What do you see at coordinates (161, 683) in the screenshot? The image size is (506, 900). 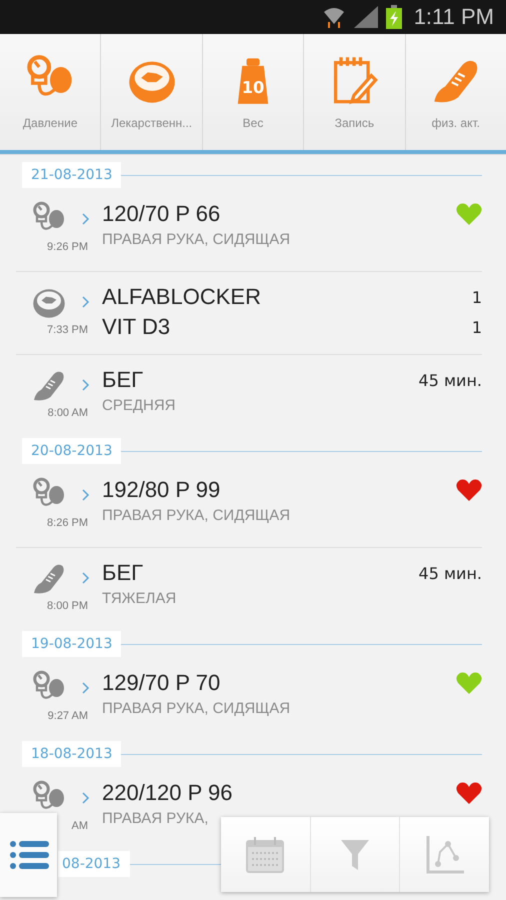 I see `entry-title: 129/70 P 70` at bounding box center [161, 683].